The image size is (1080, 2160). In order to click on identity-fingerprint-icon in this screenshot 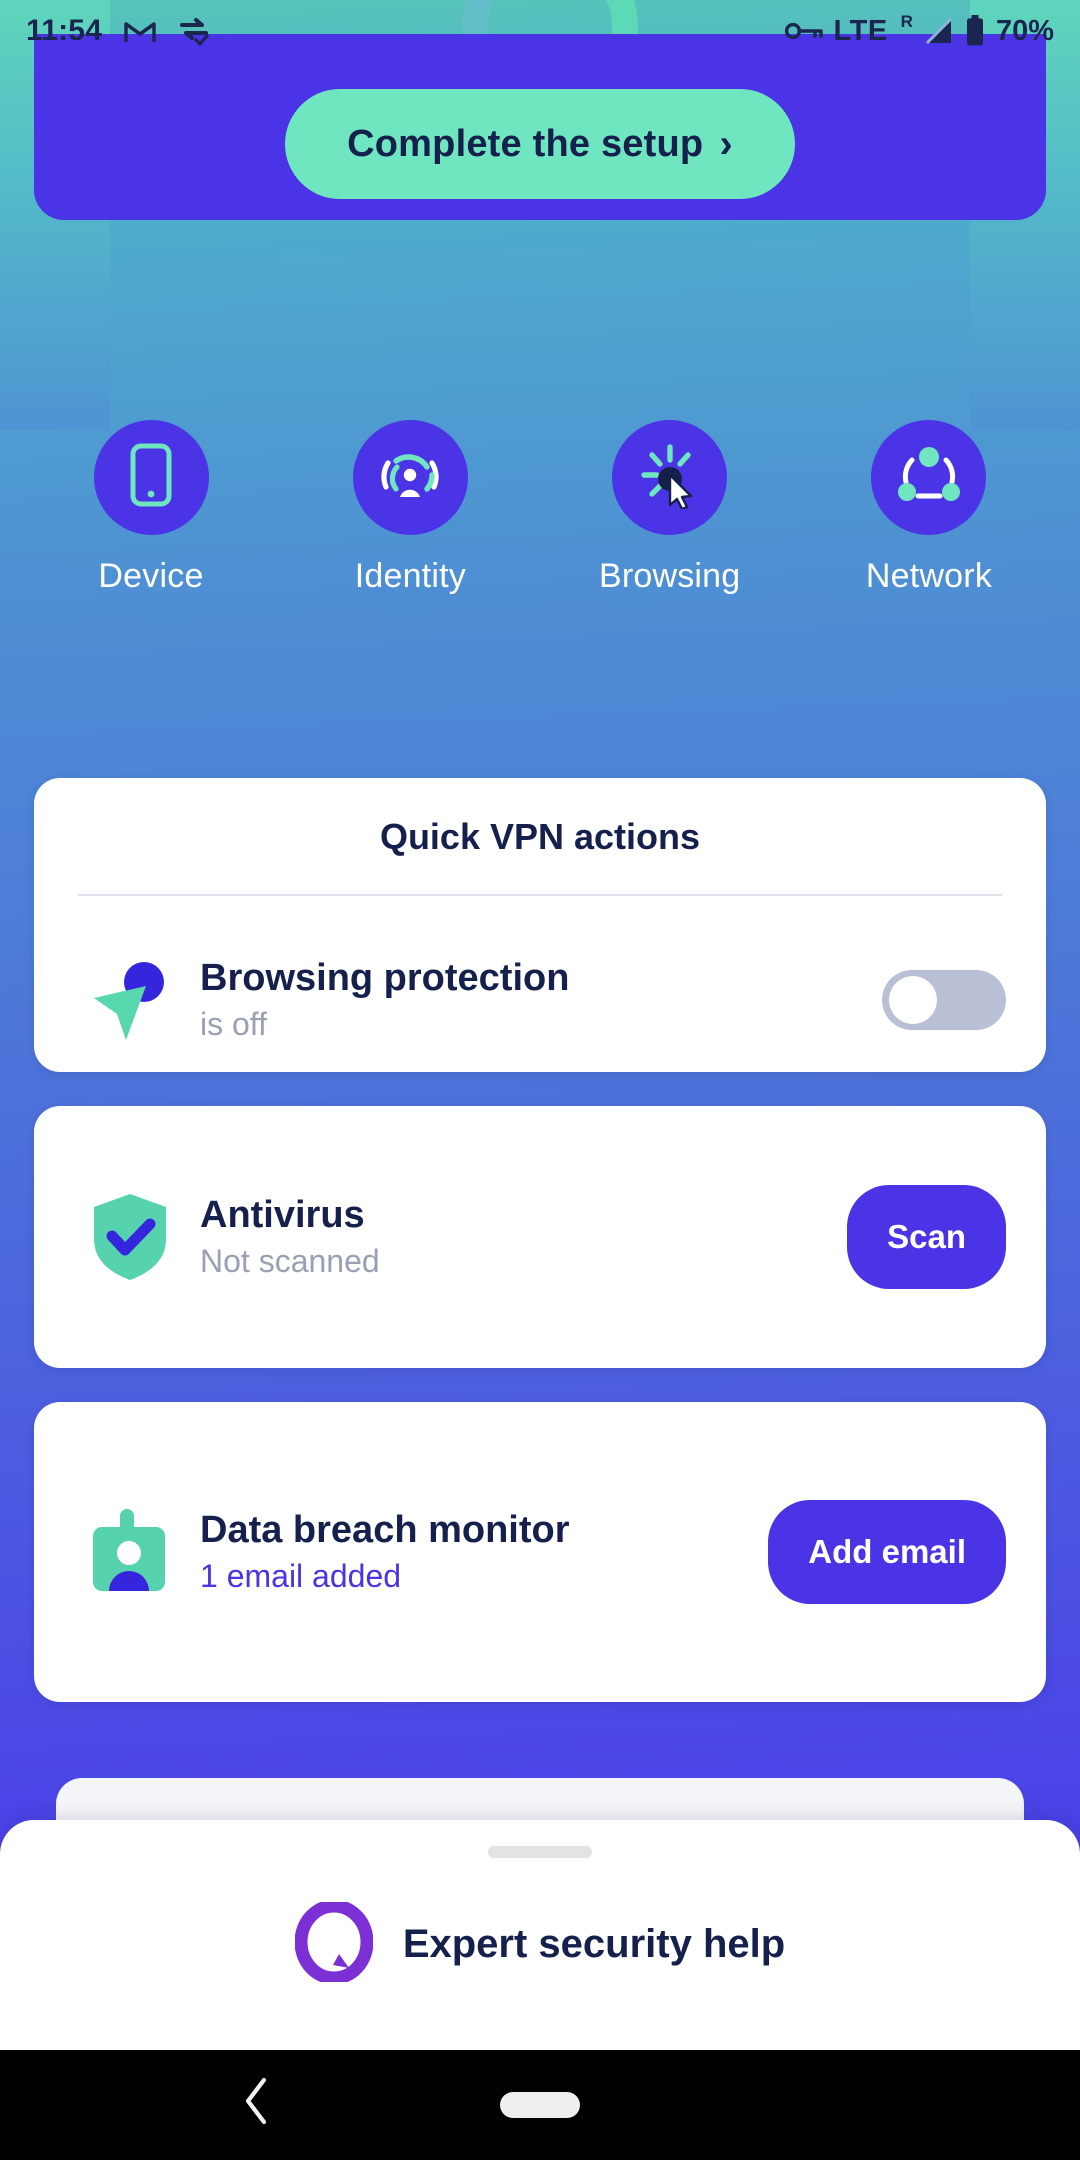, I will do `click(410, 477)`.